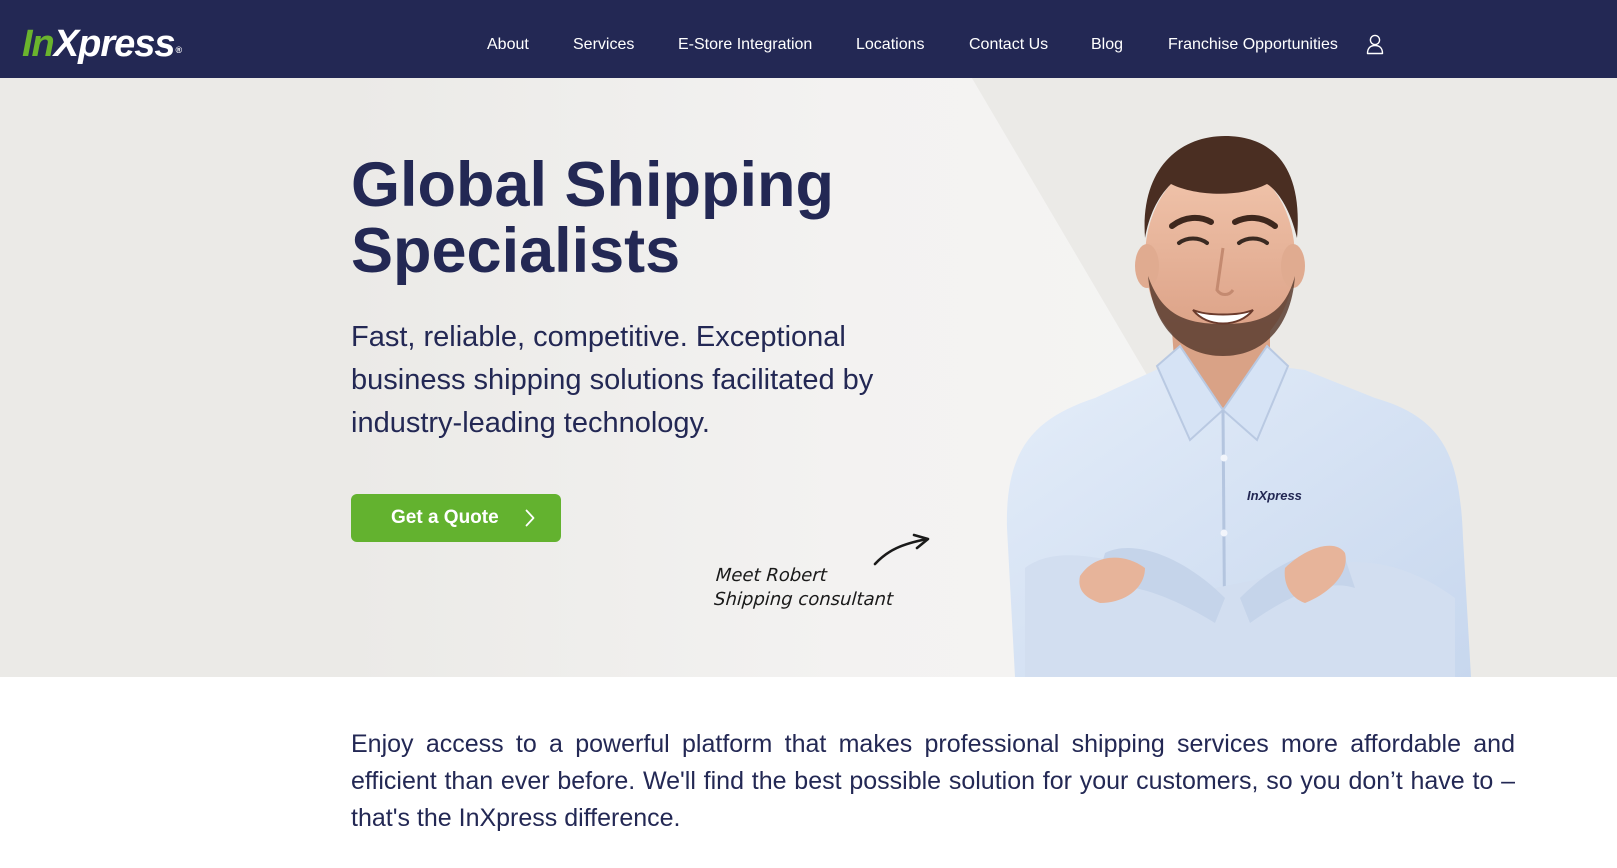 The width and height of the screenshot is (1617, 868). Describe the element at coordinates (803, 599) in the screenshot. I see `consultant-role: Shipping consultant` at that location.